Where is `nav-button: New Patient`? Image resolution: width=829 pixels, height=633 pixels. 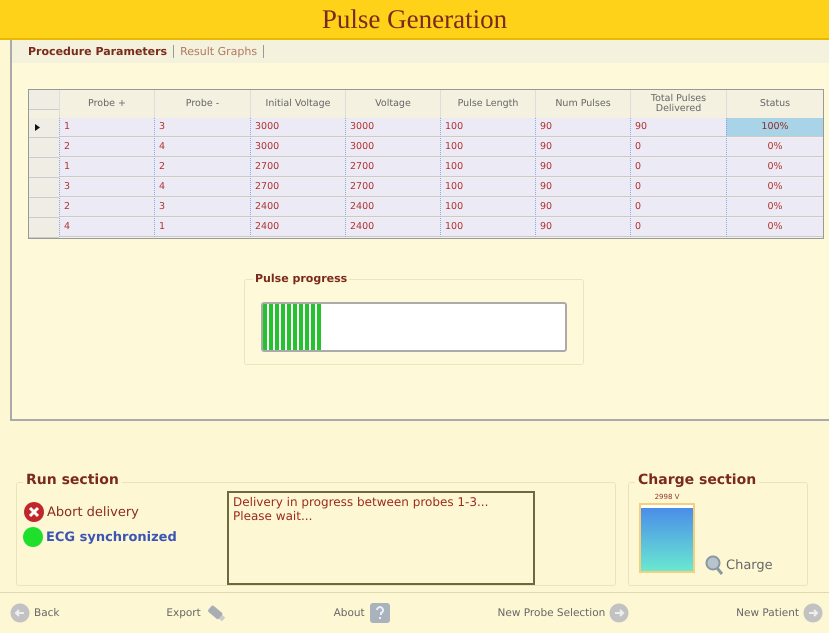
nav-button: New Patient is located at coordinates (779, 613).